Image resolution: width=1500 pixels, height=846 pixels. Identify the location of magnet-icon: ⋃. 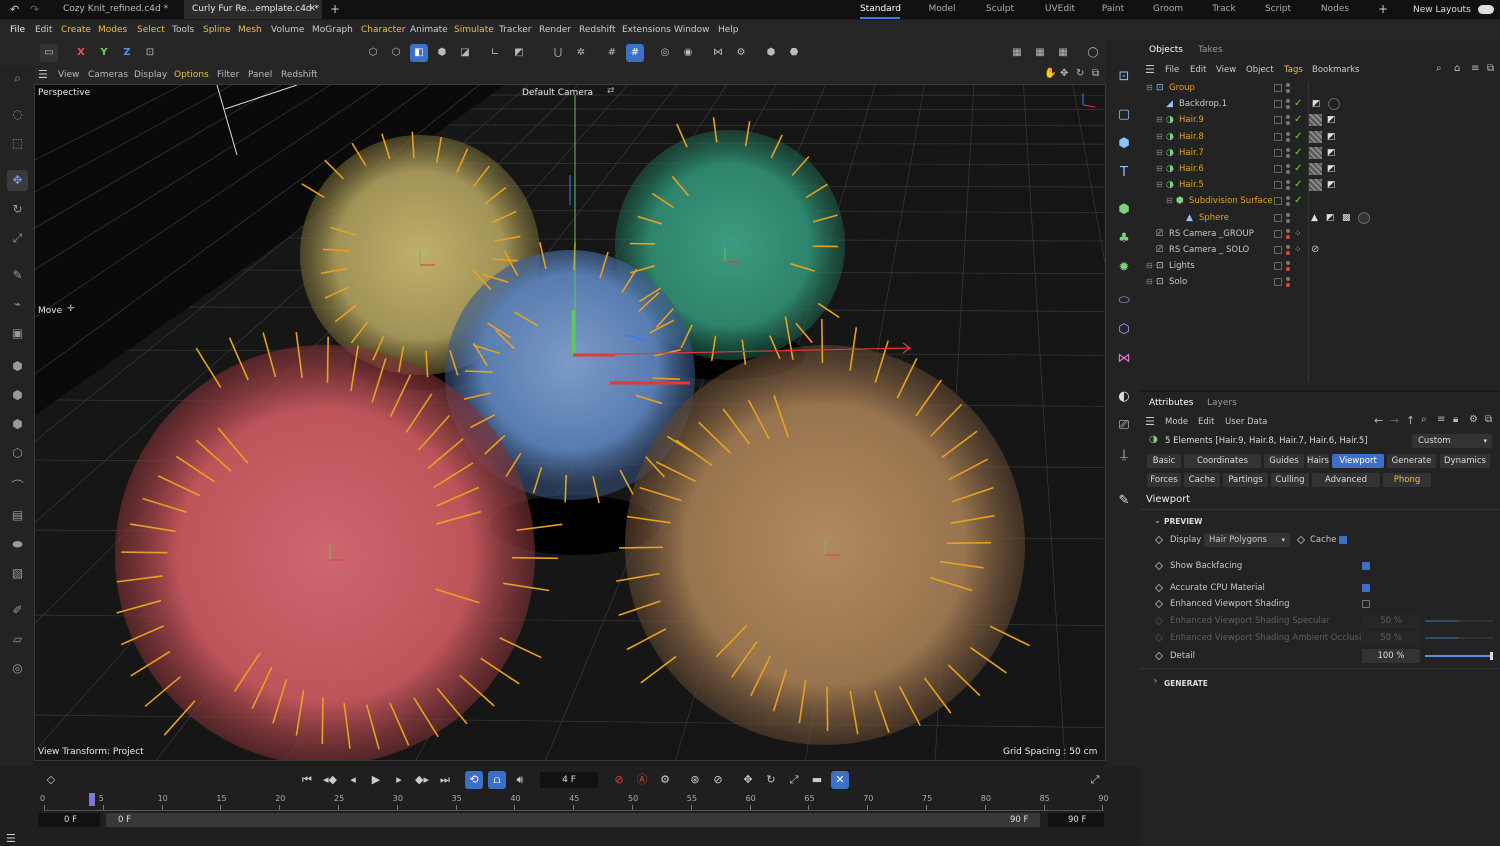
(558, 53).